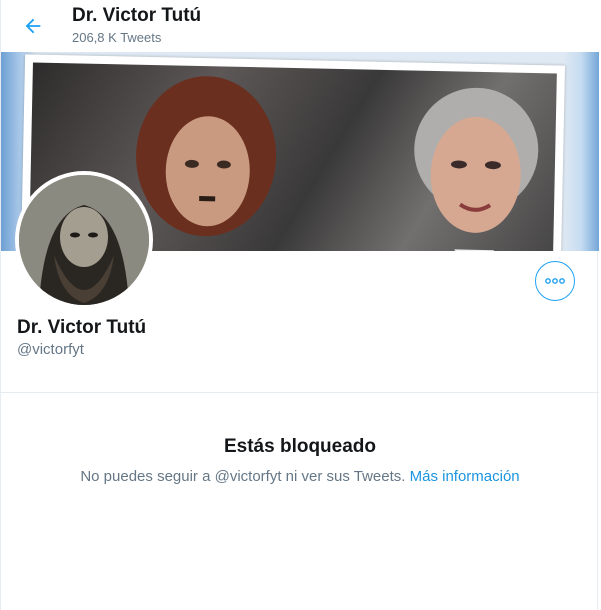 The image size is (601, 610). Describe the element at coordinates (300, 26) in the screenshot. I see `top-bar: Dr. Victor Tutú 206,8 K Tweets` at that location.